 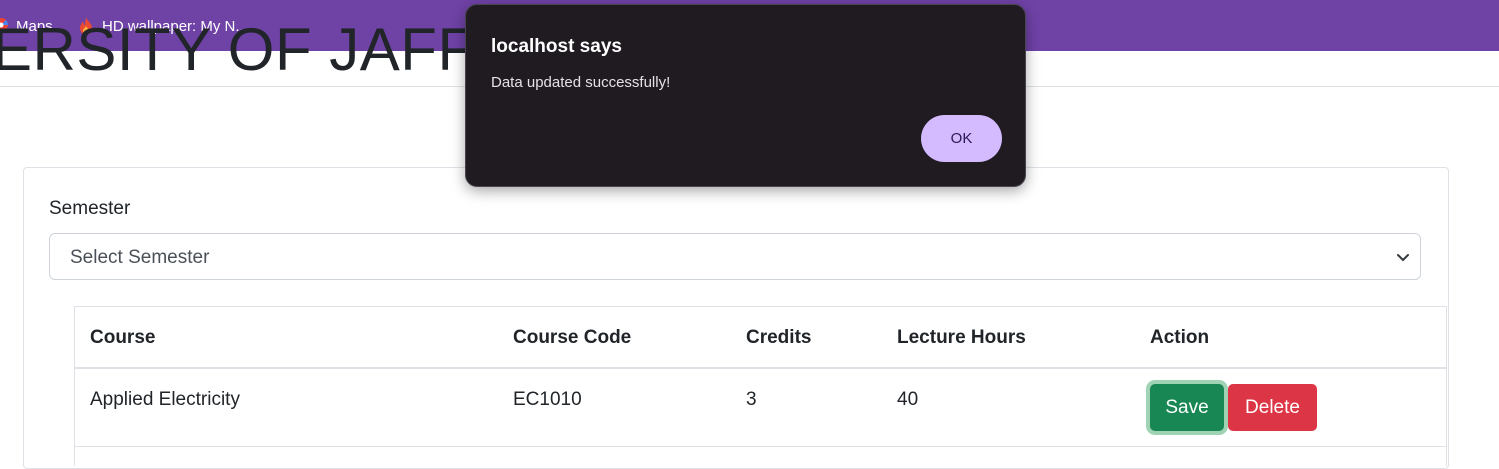 I want to click on cell-credits: 3, so click(x=751, y=399).